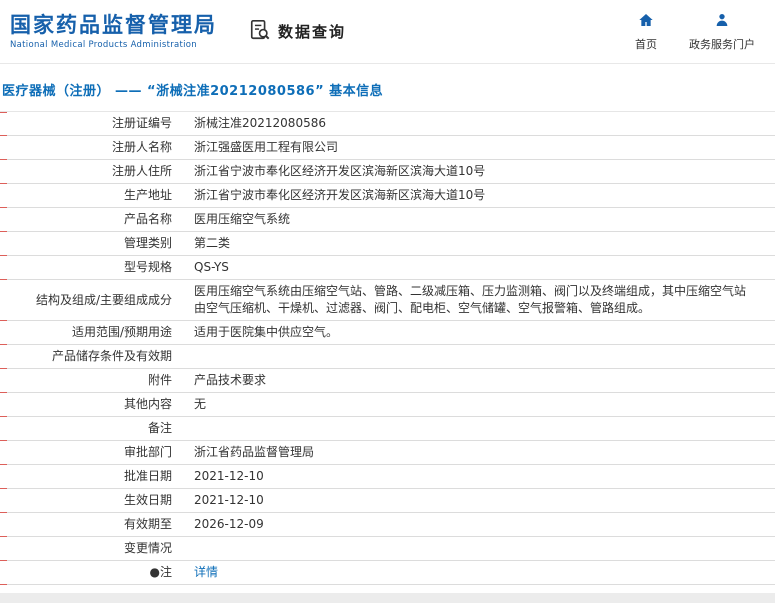 This screenshot has width=775, height=603. Describe the element at coordinates (141, 171) in the screenshot. I see `row-label: 注册人住所` at that location.